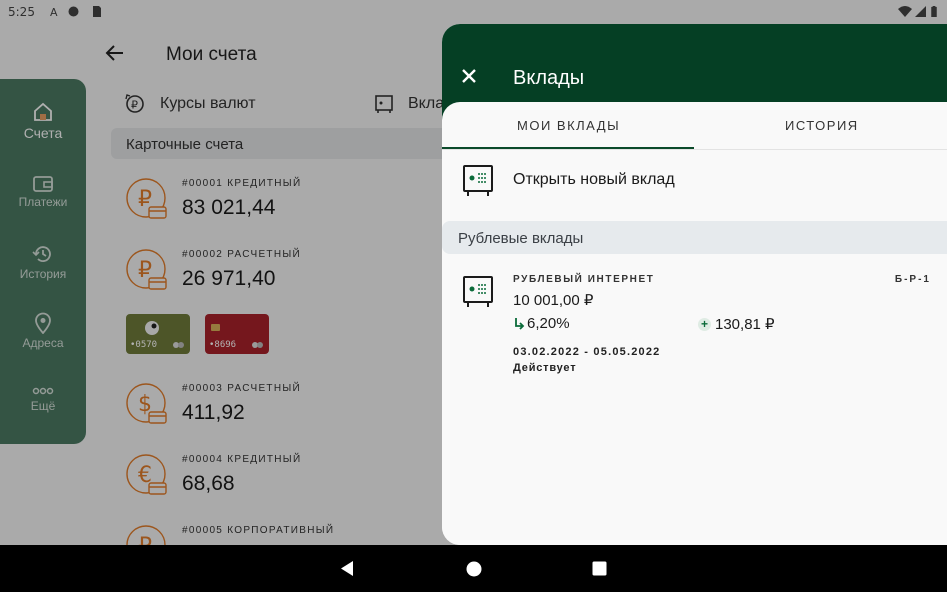 The height and width of the screenshot is (592, 947). I want to click on deposit-amount: 10 001,00 ₽, so click(553, 300).